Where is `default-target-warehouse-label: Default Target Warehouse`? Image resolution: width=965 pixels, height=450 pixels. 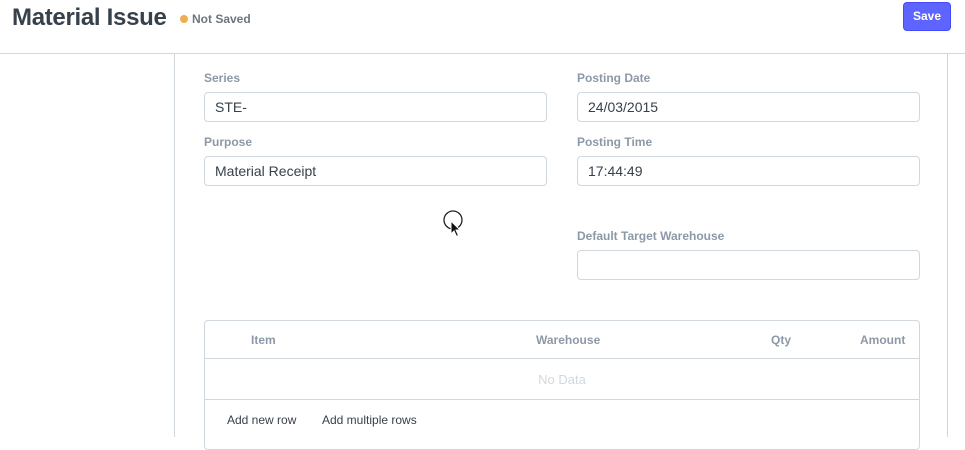 default-target-warehouse-label: Default Target Warehouse is located at coordinates (651, 236).